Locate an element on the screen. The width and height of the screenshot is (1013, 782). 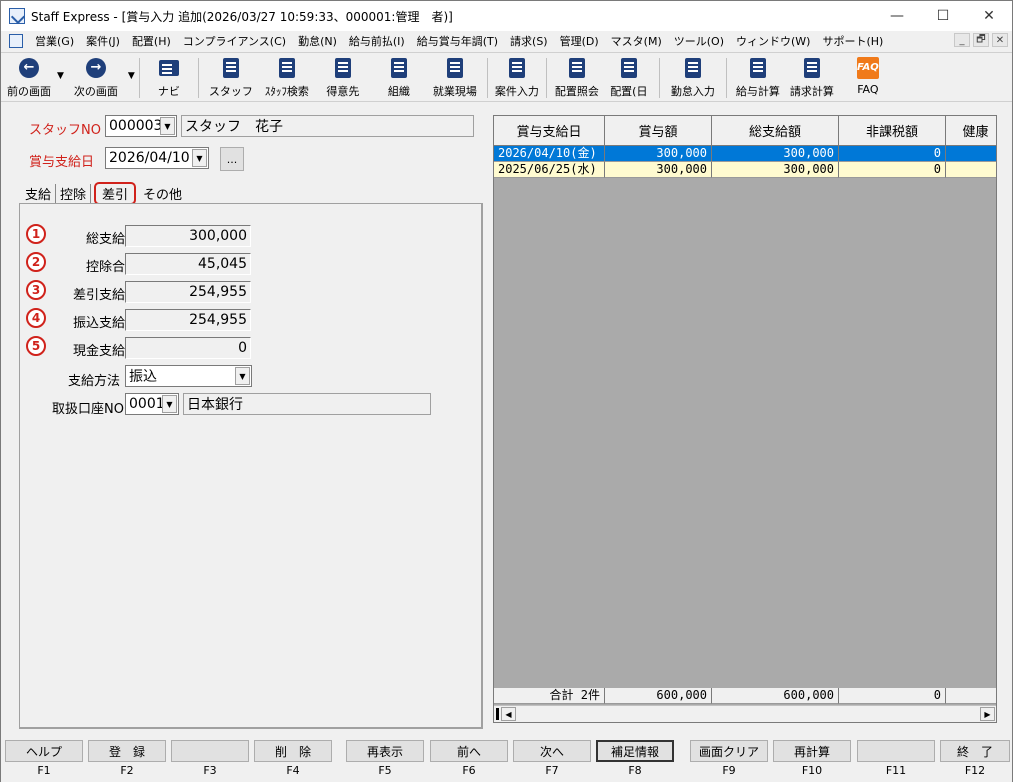
account-no-label: 取扱口座NO is located at coordinates (88, 409).